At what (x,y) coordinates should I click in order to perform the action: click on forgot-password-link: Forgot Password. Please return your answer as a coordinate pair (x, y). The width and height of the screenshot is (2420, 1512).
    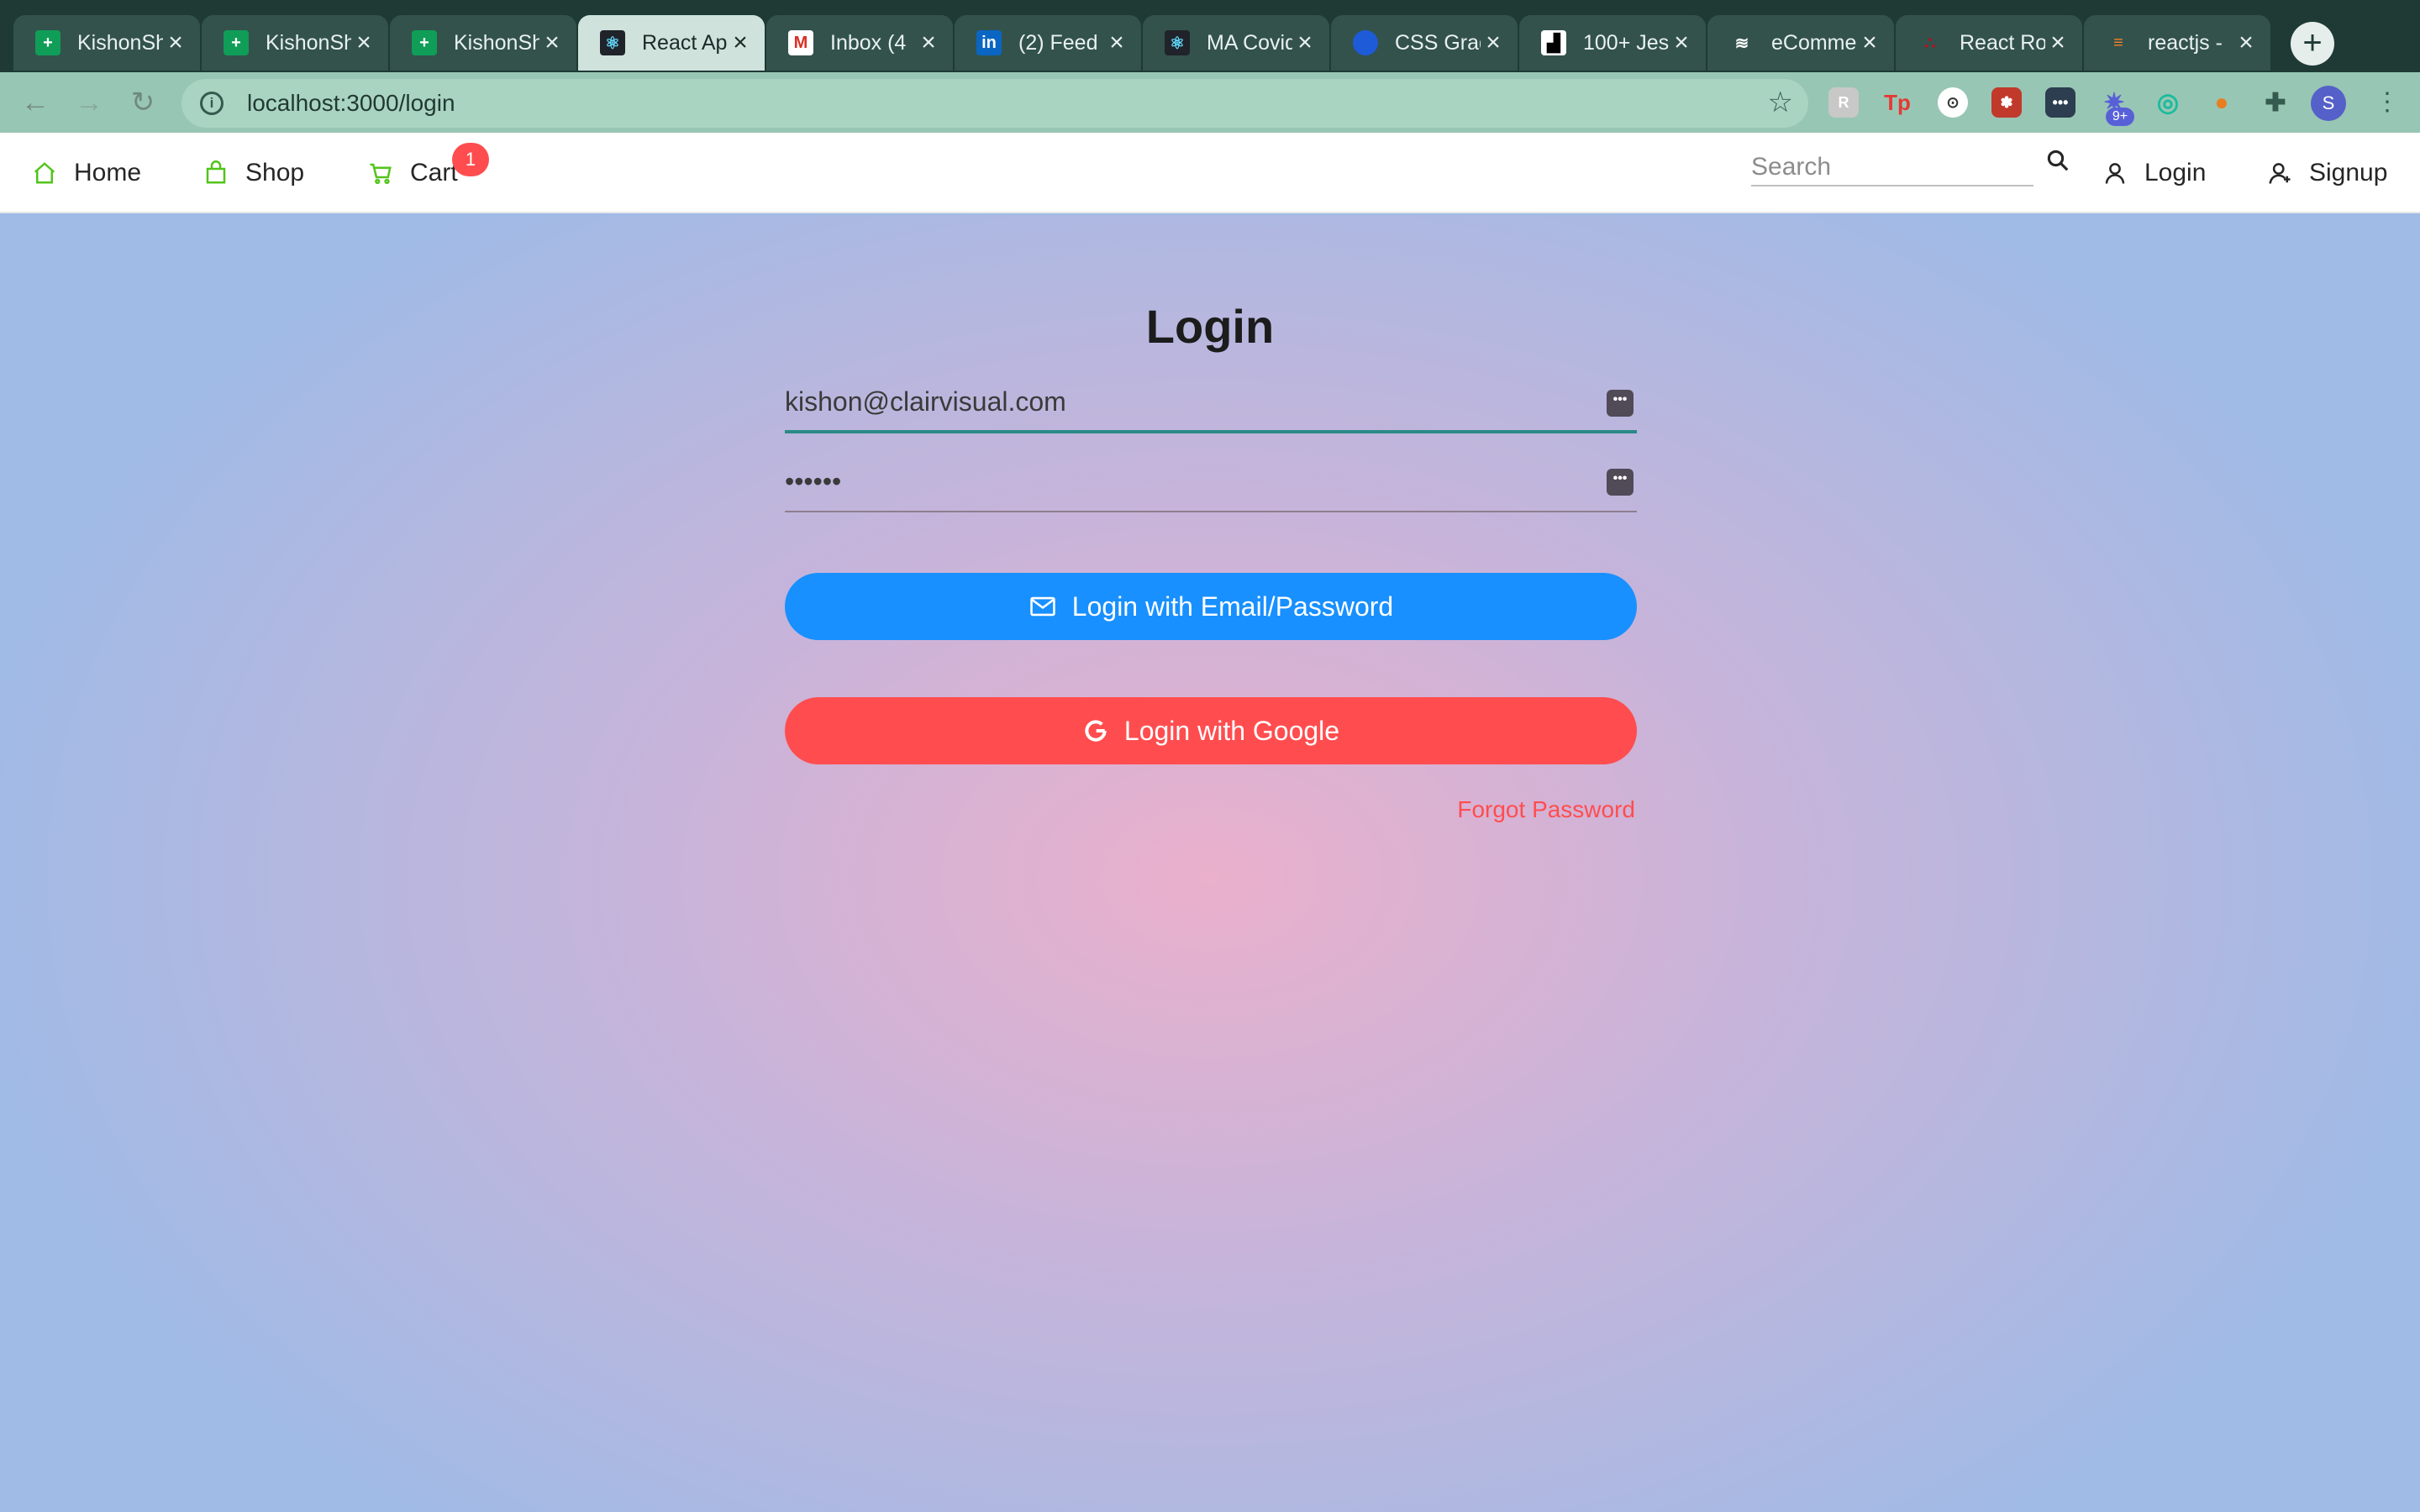
    Looking at the image, I should click on (1489, 809).